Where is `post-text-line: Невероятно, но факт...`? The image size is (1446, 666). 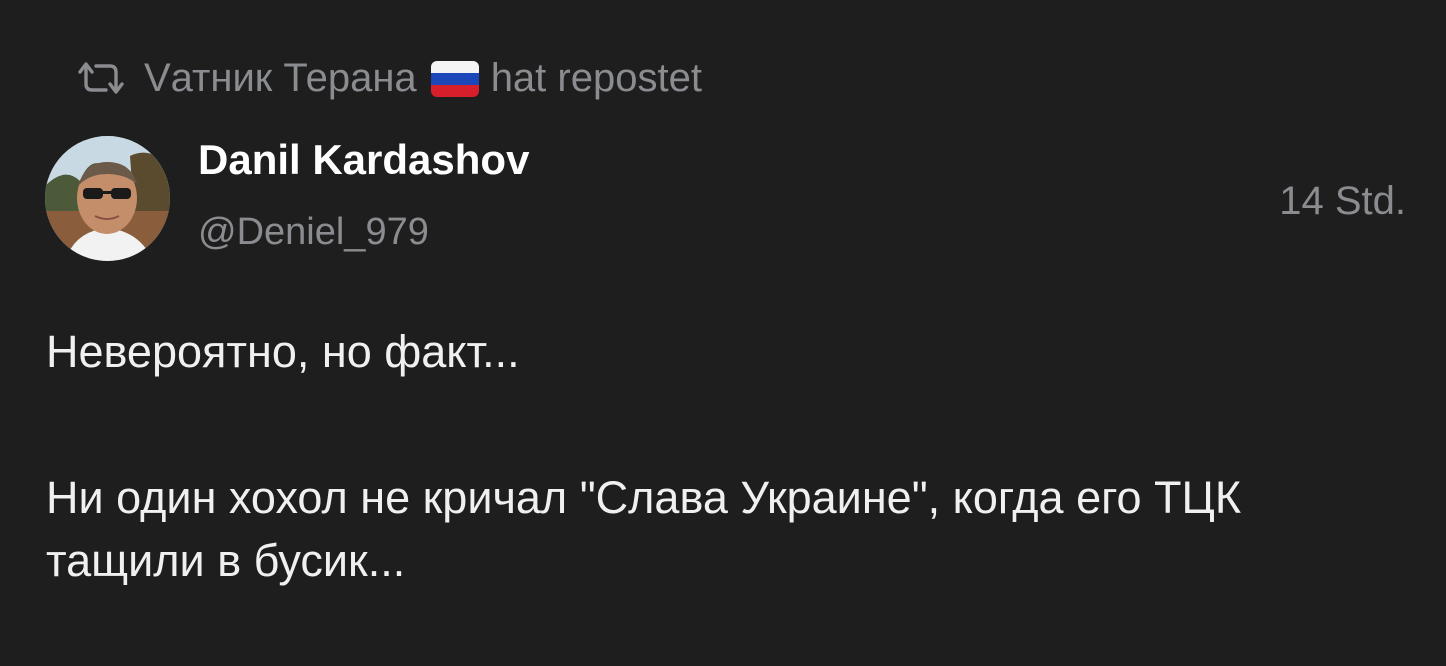
post-text-line: Невероятно, но факт... is located at coordinates (283, 351).